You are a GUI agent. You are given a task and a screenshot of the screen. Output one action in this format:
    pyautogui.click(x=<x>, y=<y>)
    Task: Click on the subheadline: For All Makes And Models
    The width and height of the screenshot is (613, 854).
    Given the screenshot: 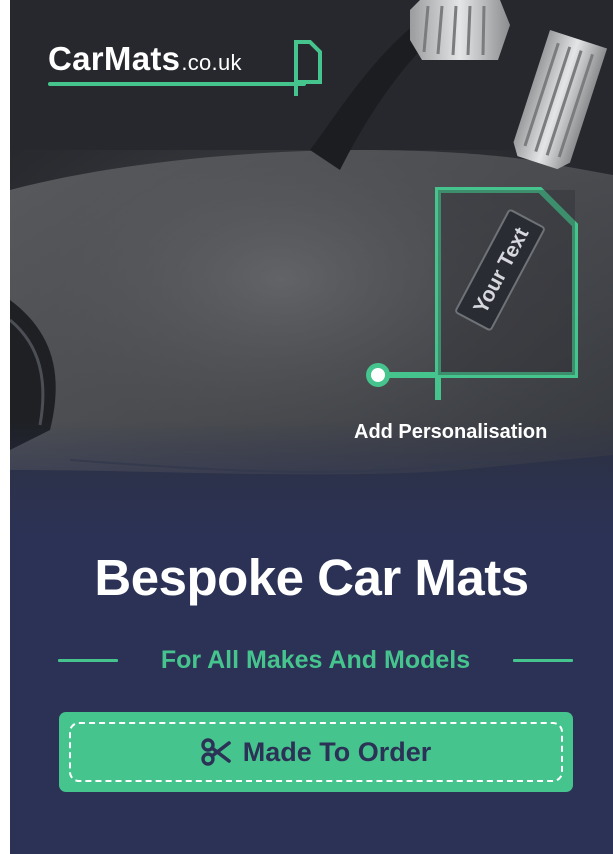 What is the action you would take?
    pyautogui.click(x=315, y=659)
    